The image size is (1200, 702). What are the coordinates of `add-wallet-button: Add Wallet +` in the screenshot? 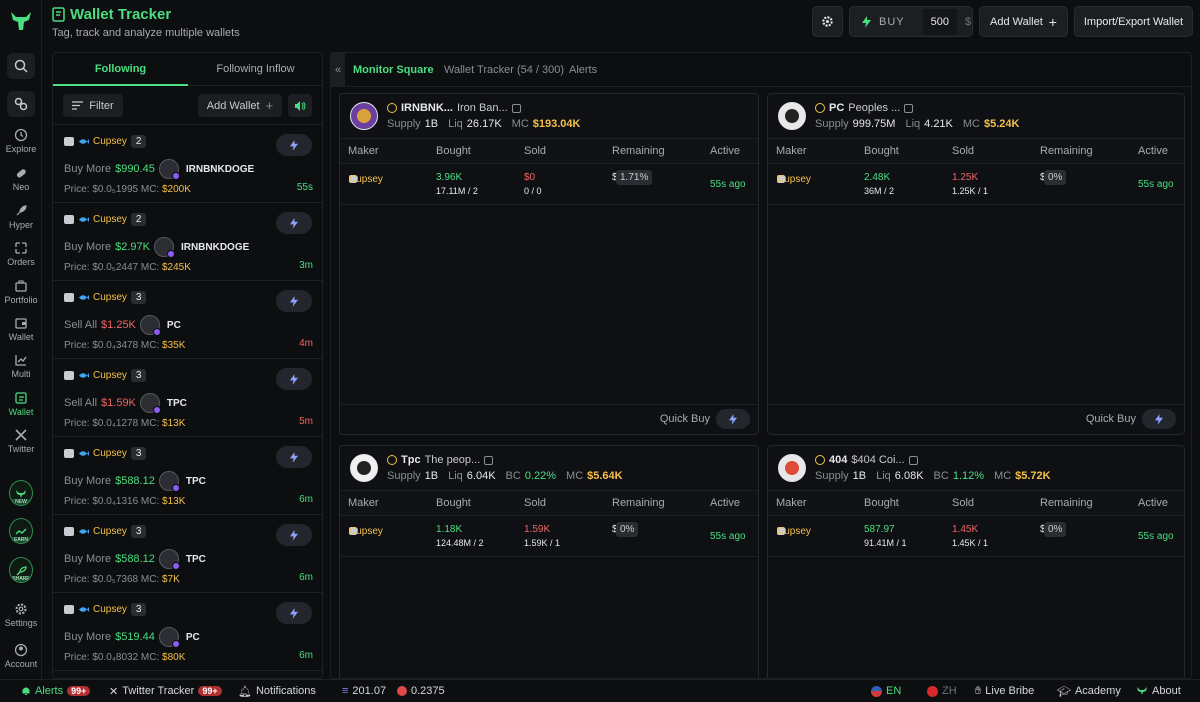 It's located at (240, 105).